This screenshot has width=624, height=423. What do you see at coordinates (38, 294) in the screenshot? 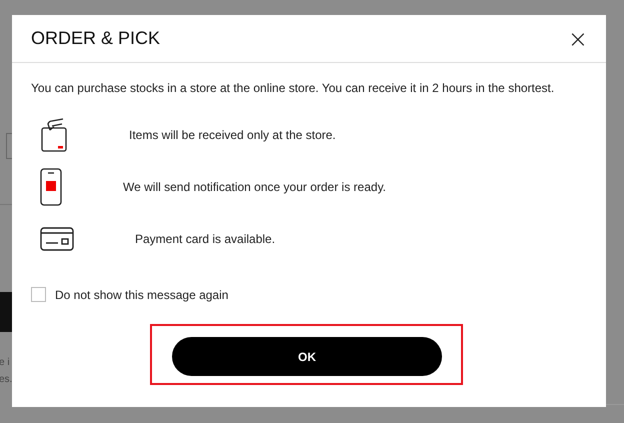
I see `checkbox` at bounding box center [38, 294].